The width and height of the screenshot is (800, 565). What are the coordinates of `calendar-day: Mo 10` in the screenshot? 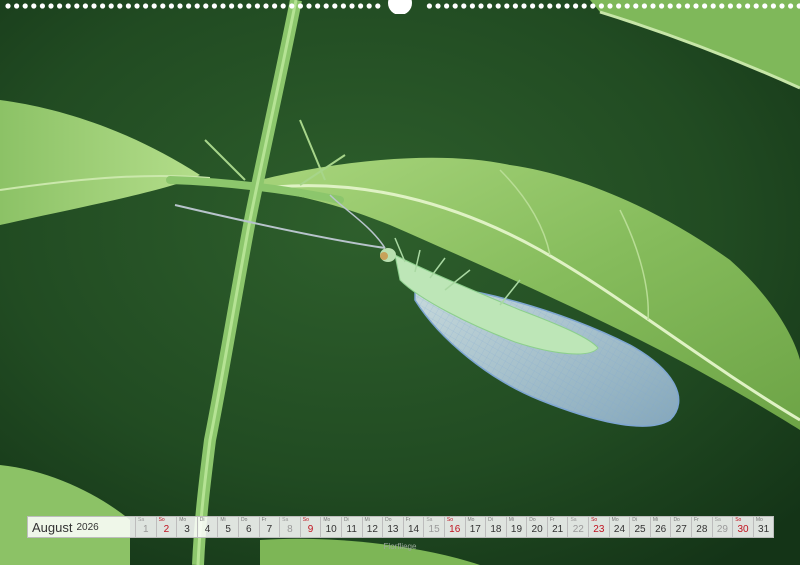 It's located at (331, 527).